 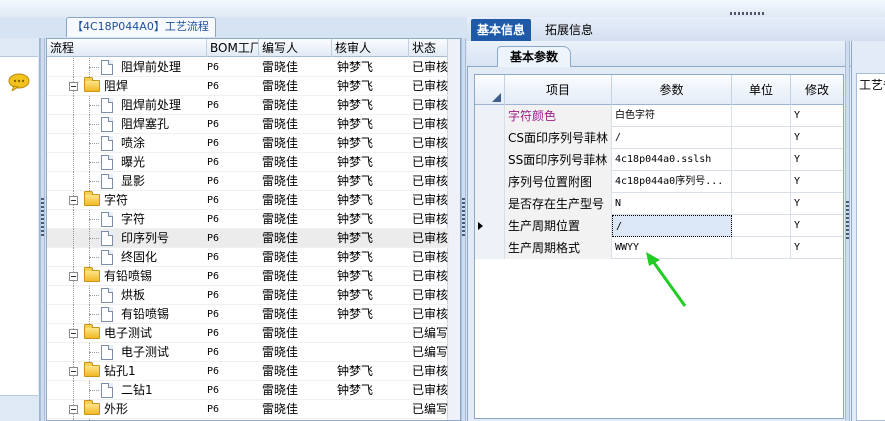 What do you see at coordinates (137, 390) in the screenshot?
I see `tree-node-label: 二钻1` at bounding box center [137, 390].